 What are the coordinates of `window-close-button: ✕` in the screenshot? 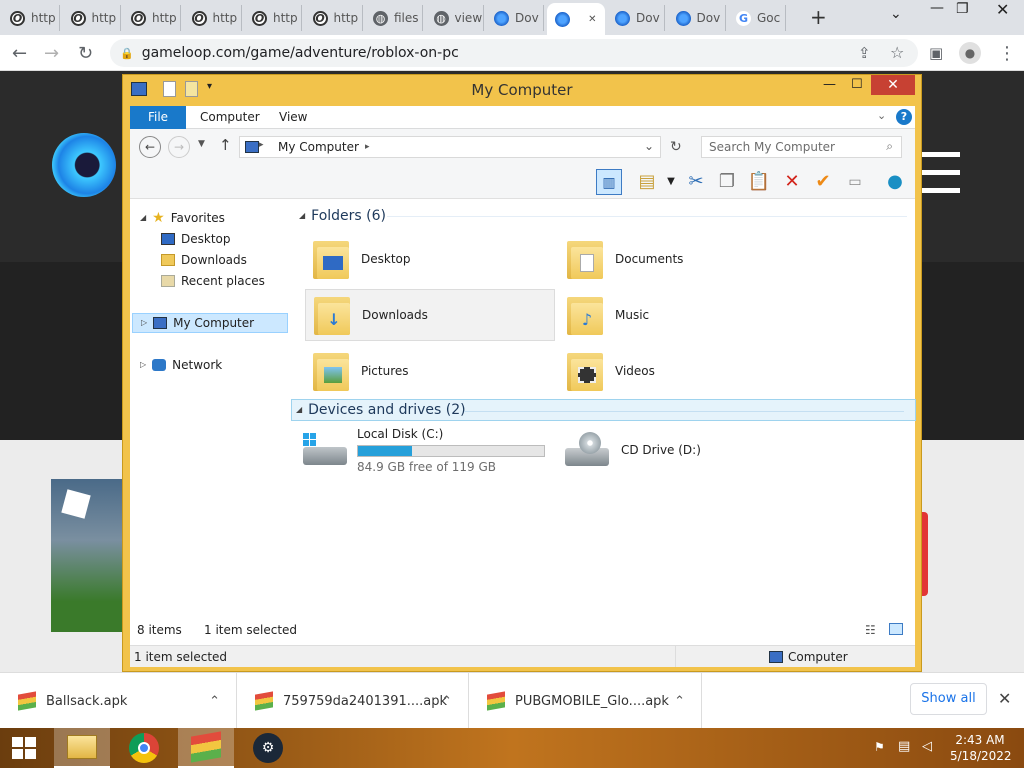 It's located at (893, 85).